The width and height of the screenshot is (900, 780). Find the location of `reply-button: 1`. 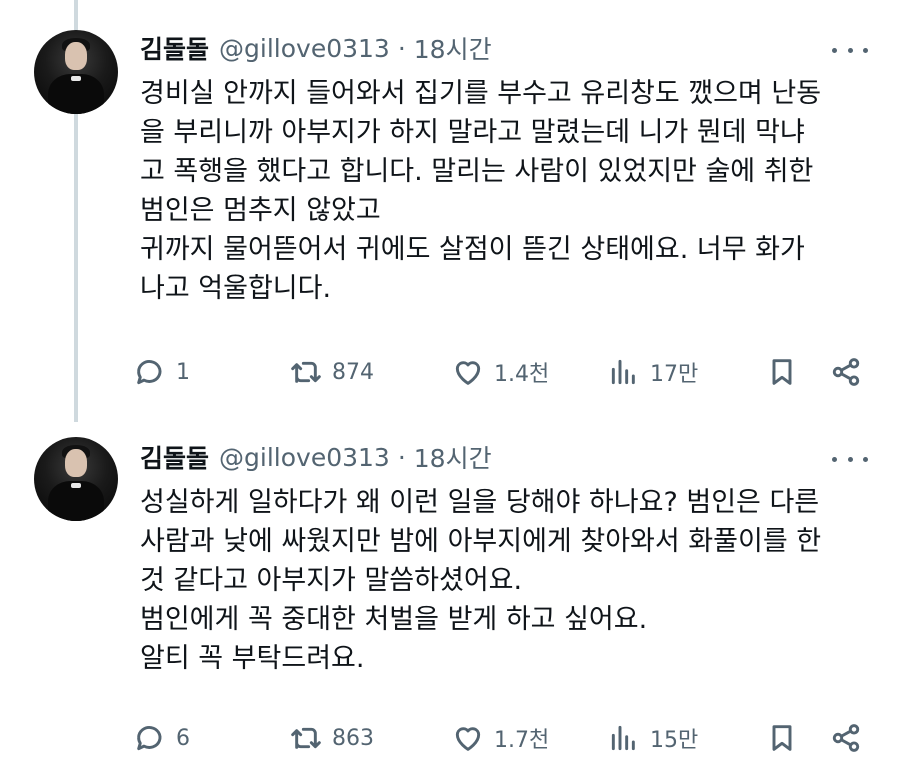

reply-button: 1 is located at coordinates (162, 372).